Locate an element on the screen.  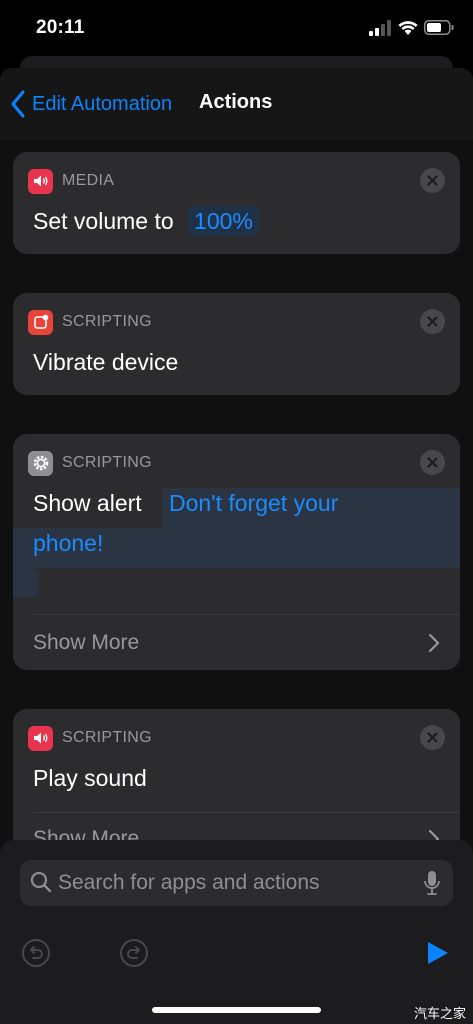
watermark: 汽车之家 is located at coordinates (440, 1013).